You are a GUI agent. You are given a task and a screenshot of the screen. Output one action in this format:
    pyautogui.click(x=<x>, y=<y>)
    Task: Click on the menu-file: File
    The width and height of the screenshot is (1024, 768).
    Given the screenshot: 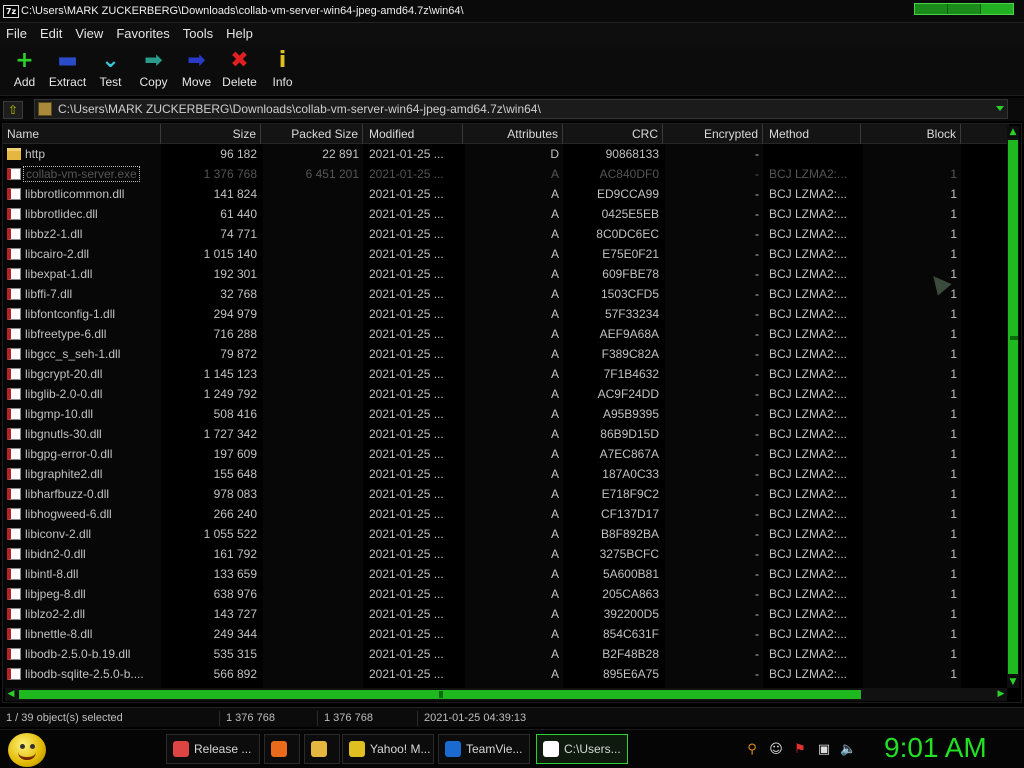 What is the action you would take?
    pyautogui.click(x=16, y=33)
    